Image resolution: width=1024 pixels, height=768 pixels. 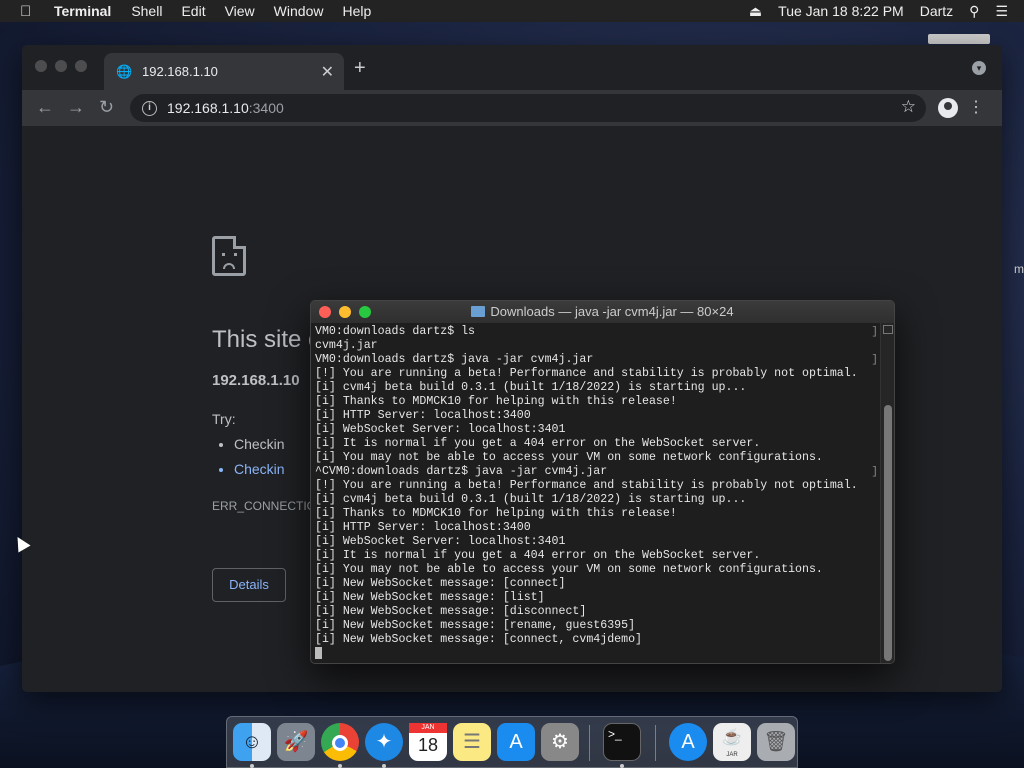 What do you see at coordinates (106, 107) in the screenshot?
I see `reload-icon: ↻` at bounding box center [106, 107].